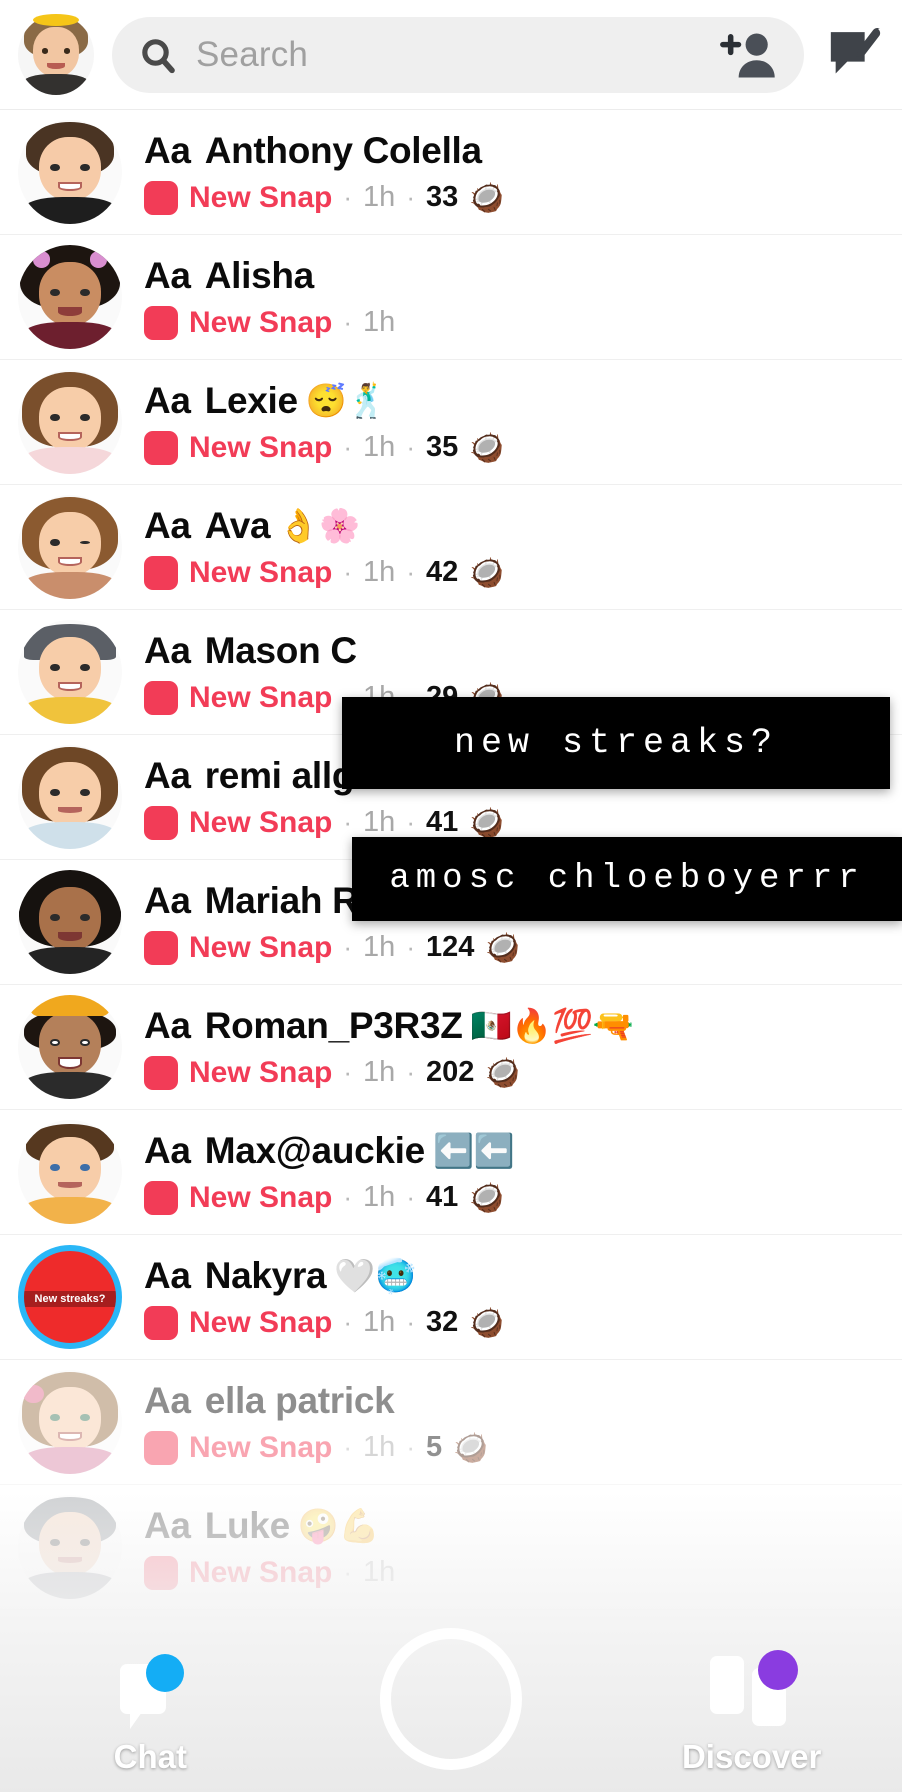  Describe the element at coordinates (252, 525) in the screenshot. I see `chat-name: Aa Ava 👌🌸` at that location.